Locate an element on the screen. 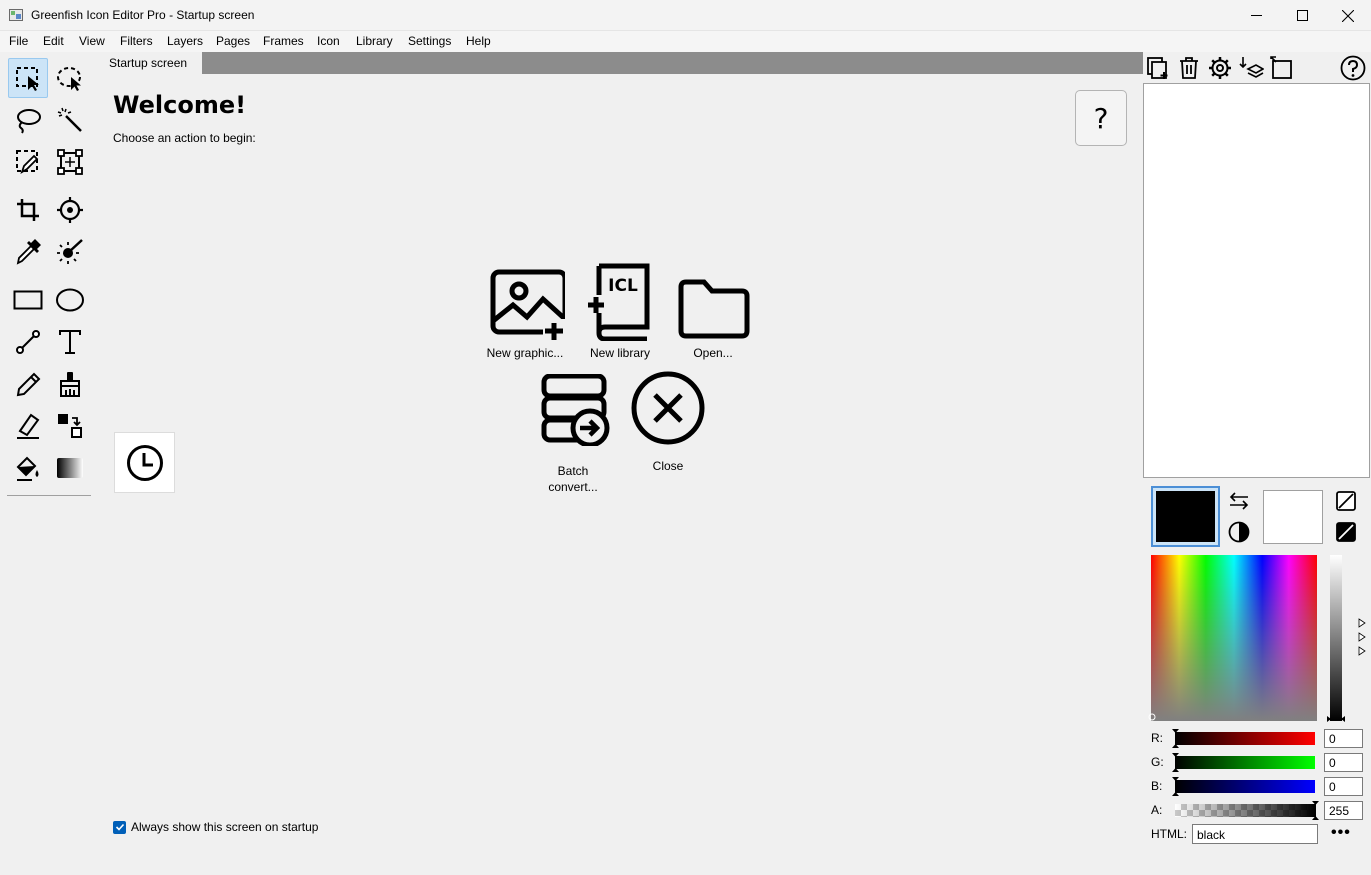  app-icon is located at coordinates (16, 15).